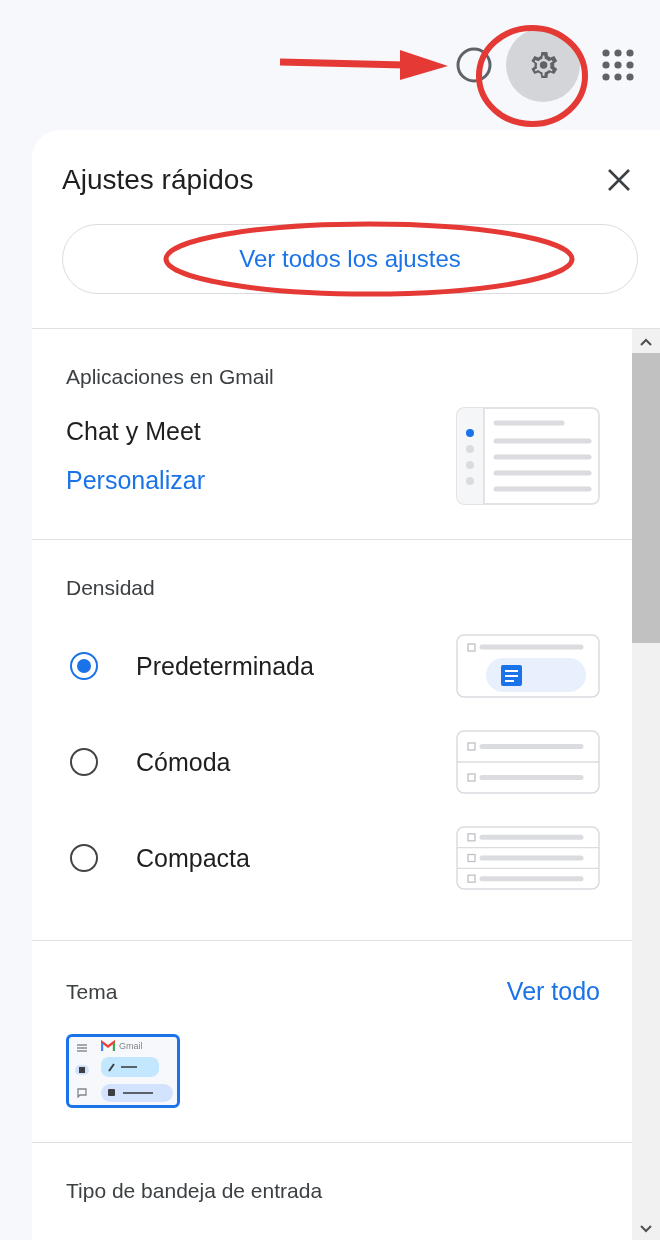 This screenshot has width=660, height=1240. I want to click on panel-title: Ajustes rápidos, so click(158, 180).